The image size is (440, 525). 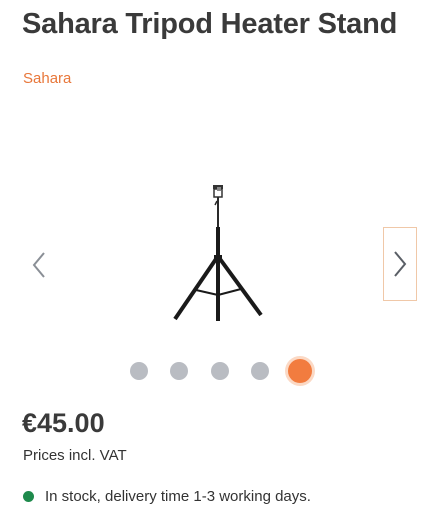 What do you see at coordinates (63, 423) in the screenshot?
I see `product-price: €45.00` at bounding box center [63, 423].